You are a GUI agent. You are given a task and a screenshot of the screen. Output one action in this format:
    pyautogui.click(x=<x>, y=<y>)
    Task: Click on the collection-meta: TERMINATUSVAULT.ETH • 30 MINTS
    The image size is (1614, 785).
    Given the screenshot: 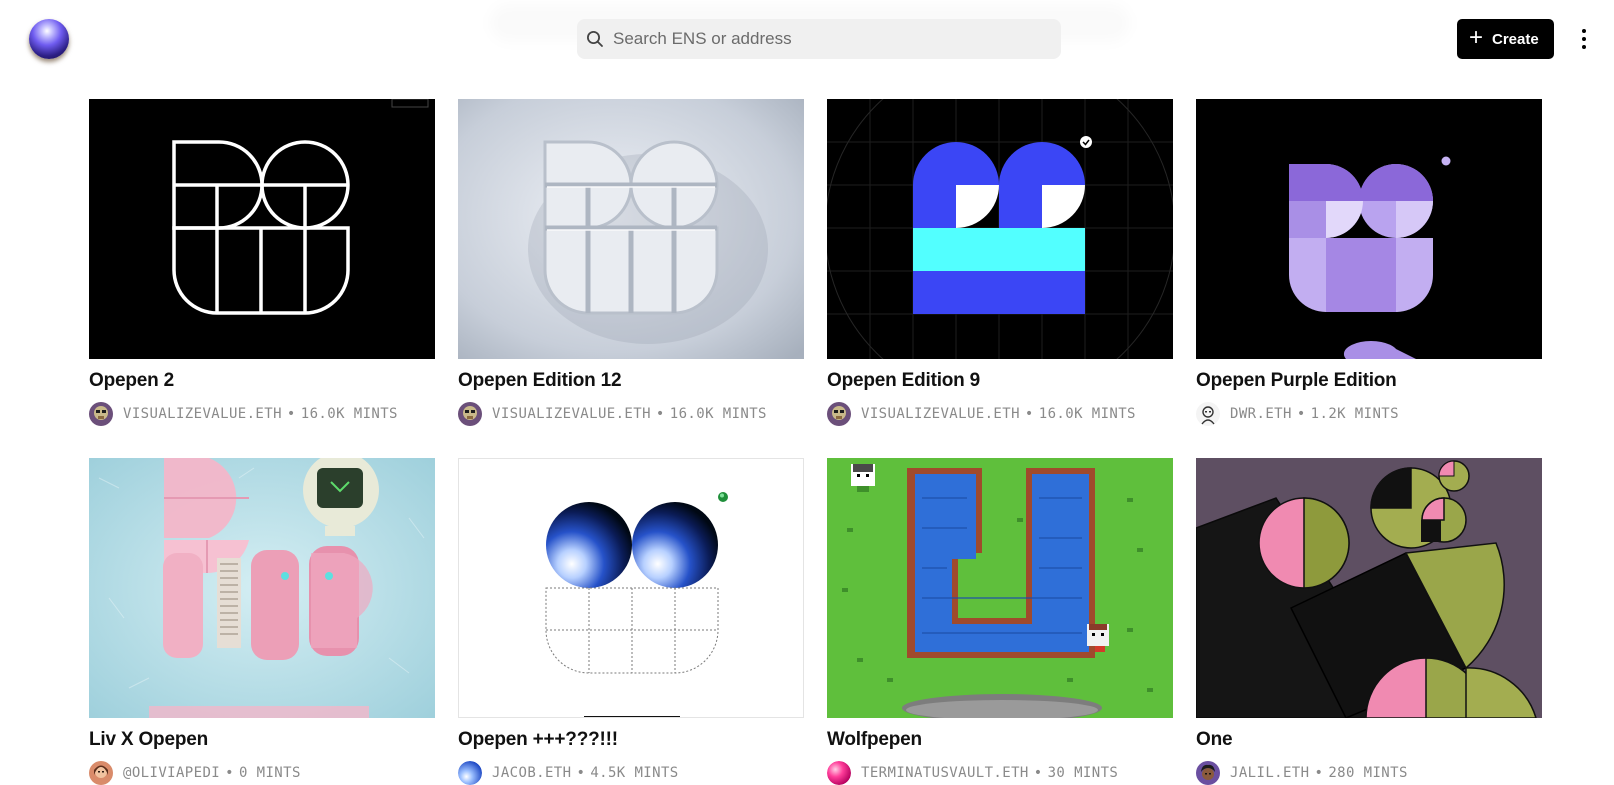 What is the action you would take?
    pyautogui.click(x=1000, y=772)
    